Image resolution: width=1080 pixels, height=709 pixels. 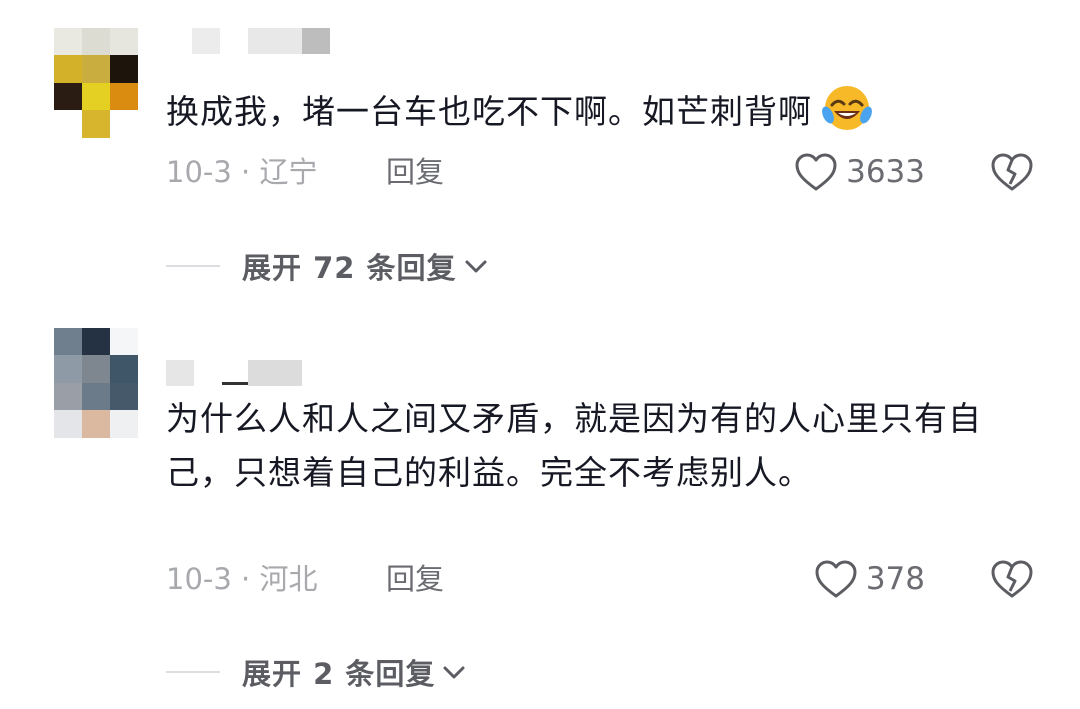 I want to click on comment-date-location: 10-3 · 河北, so click(x=242, y=579).